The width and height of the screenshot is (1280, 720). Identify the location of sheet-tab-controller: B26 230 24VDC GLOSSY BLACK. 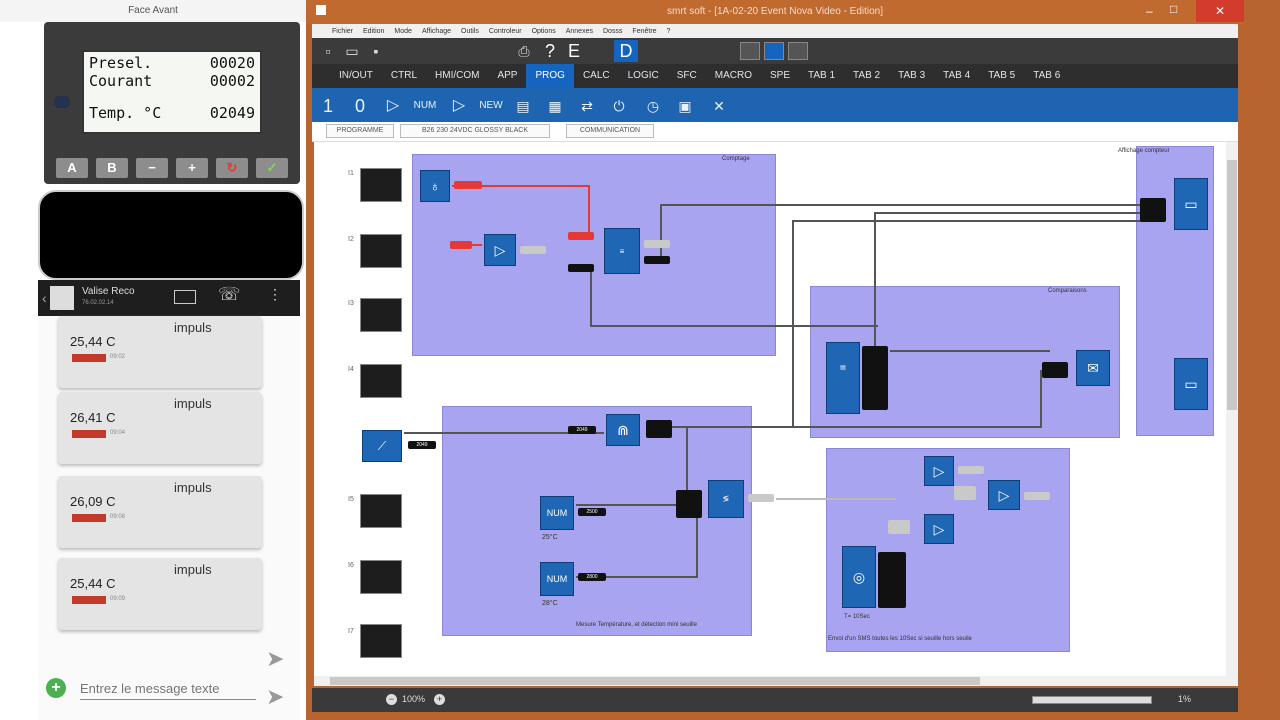
(475, 131).